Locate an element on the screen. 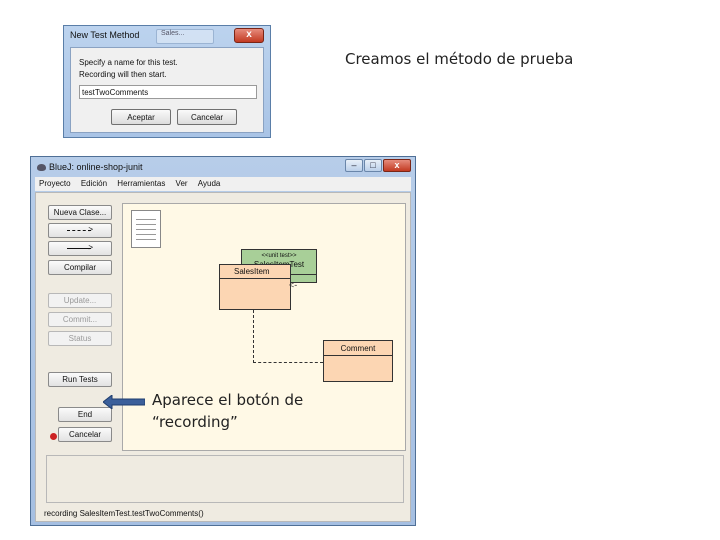 This screenshot has width=720, height=540. pointer-arrow-icon is located at coordinates (124, 402).